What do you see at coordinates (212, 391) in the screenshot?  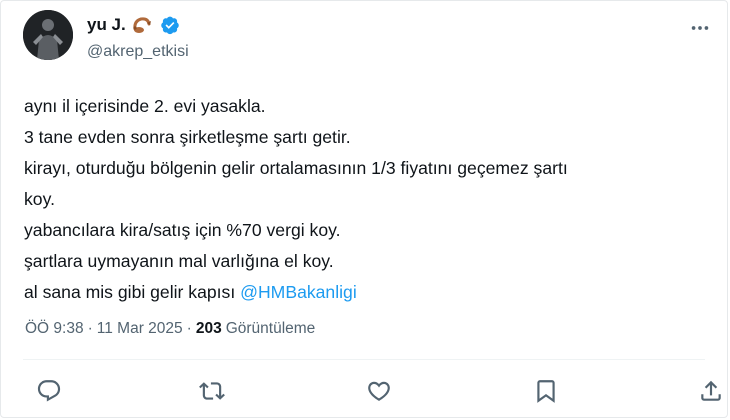 I see `retweet-icon` at bounding box center [212, 391].